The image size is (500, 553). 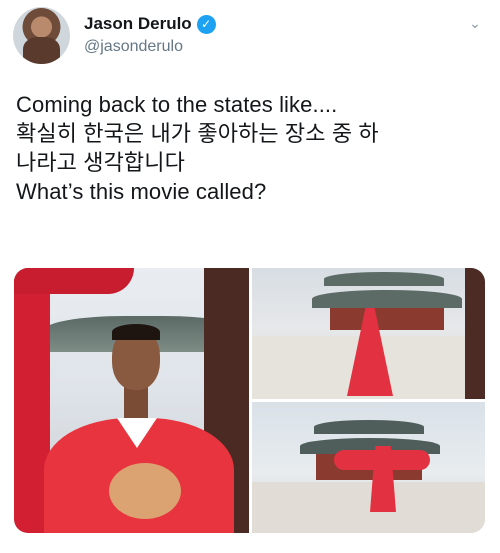 What do you see at coordinates (197, 133) in the screenshot?
I see `tweet-text-line-2: 확실히 한국은 내가 좋아하는 장소 중 하` at bounding box center [197, 133].